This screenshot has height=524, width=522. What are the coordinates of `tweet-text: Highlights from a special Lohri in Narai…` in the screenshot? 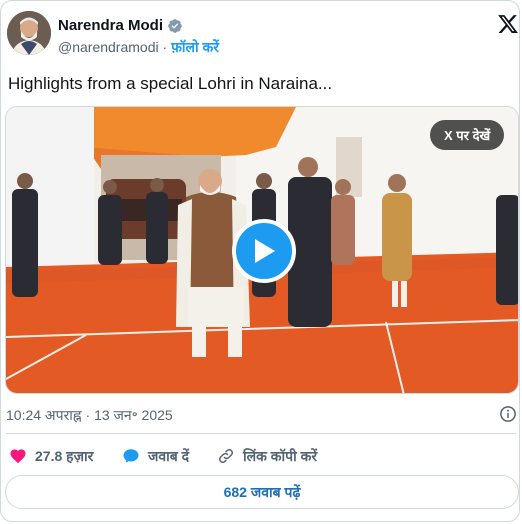 It's located at (170, 83).